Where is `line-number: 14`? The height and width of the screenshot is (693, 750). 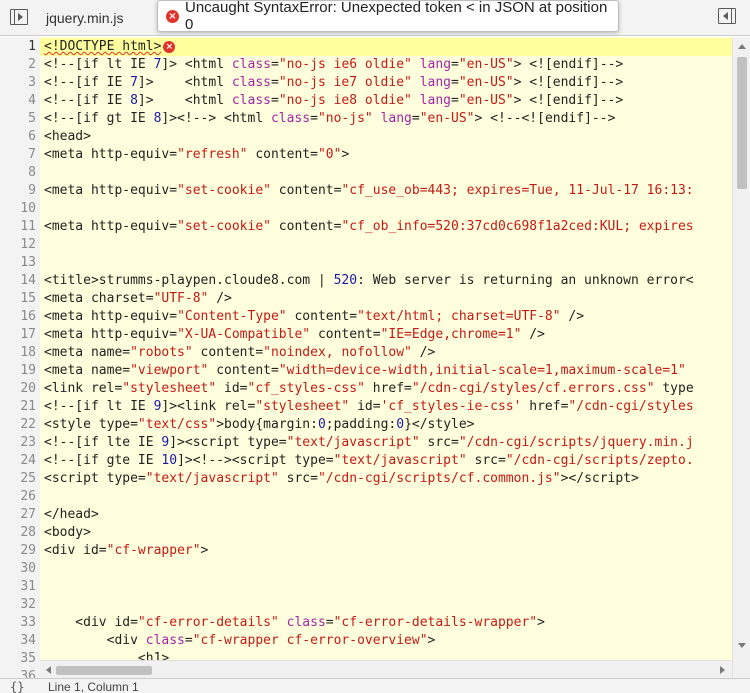
line-number: 14 is located at coordinates (28, 280).